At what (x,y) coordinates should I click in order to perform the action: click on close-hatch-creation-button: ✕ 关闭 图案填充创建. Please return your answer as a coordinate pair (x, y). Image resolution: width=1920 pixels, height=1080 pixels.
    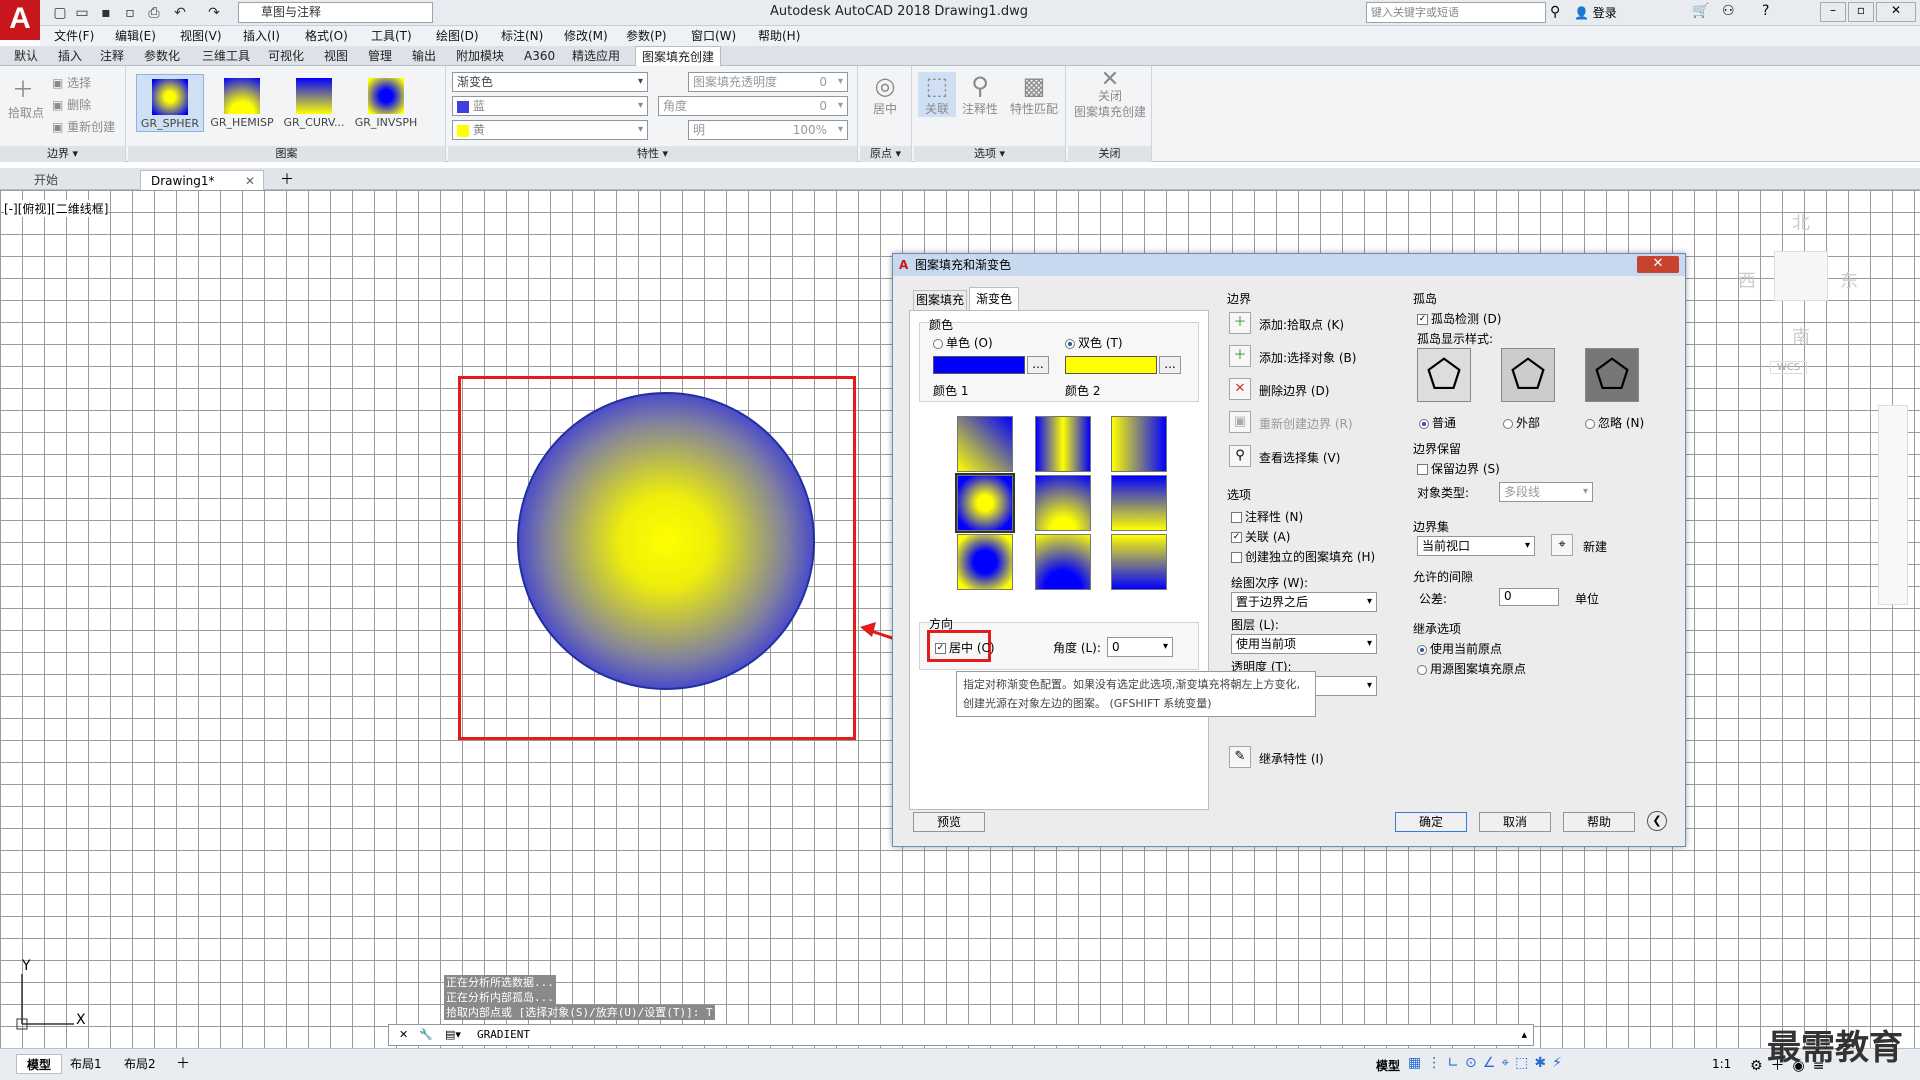
    Looking at the image, I should click on (1110, 94).